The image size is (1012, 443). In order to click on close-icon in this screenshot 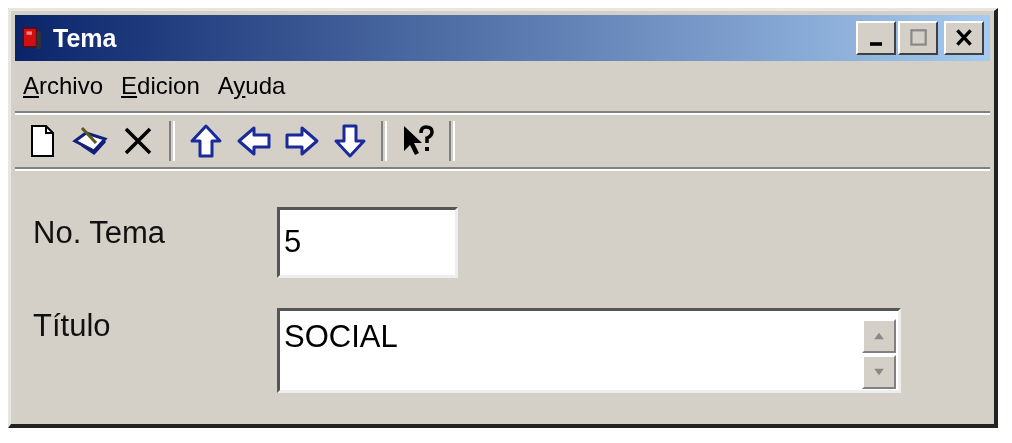, I will do `click(964, 38)`.